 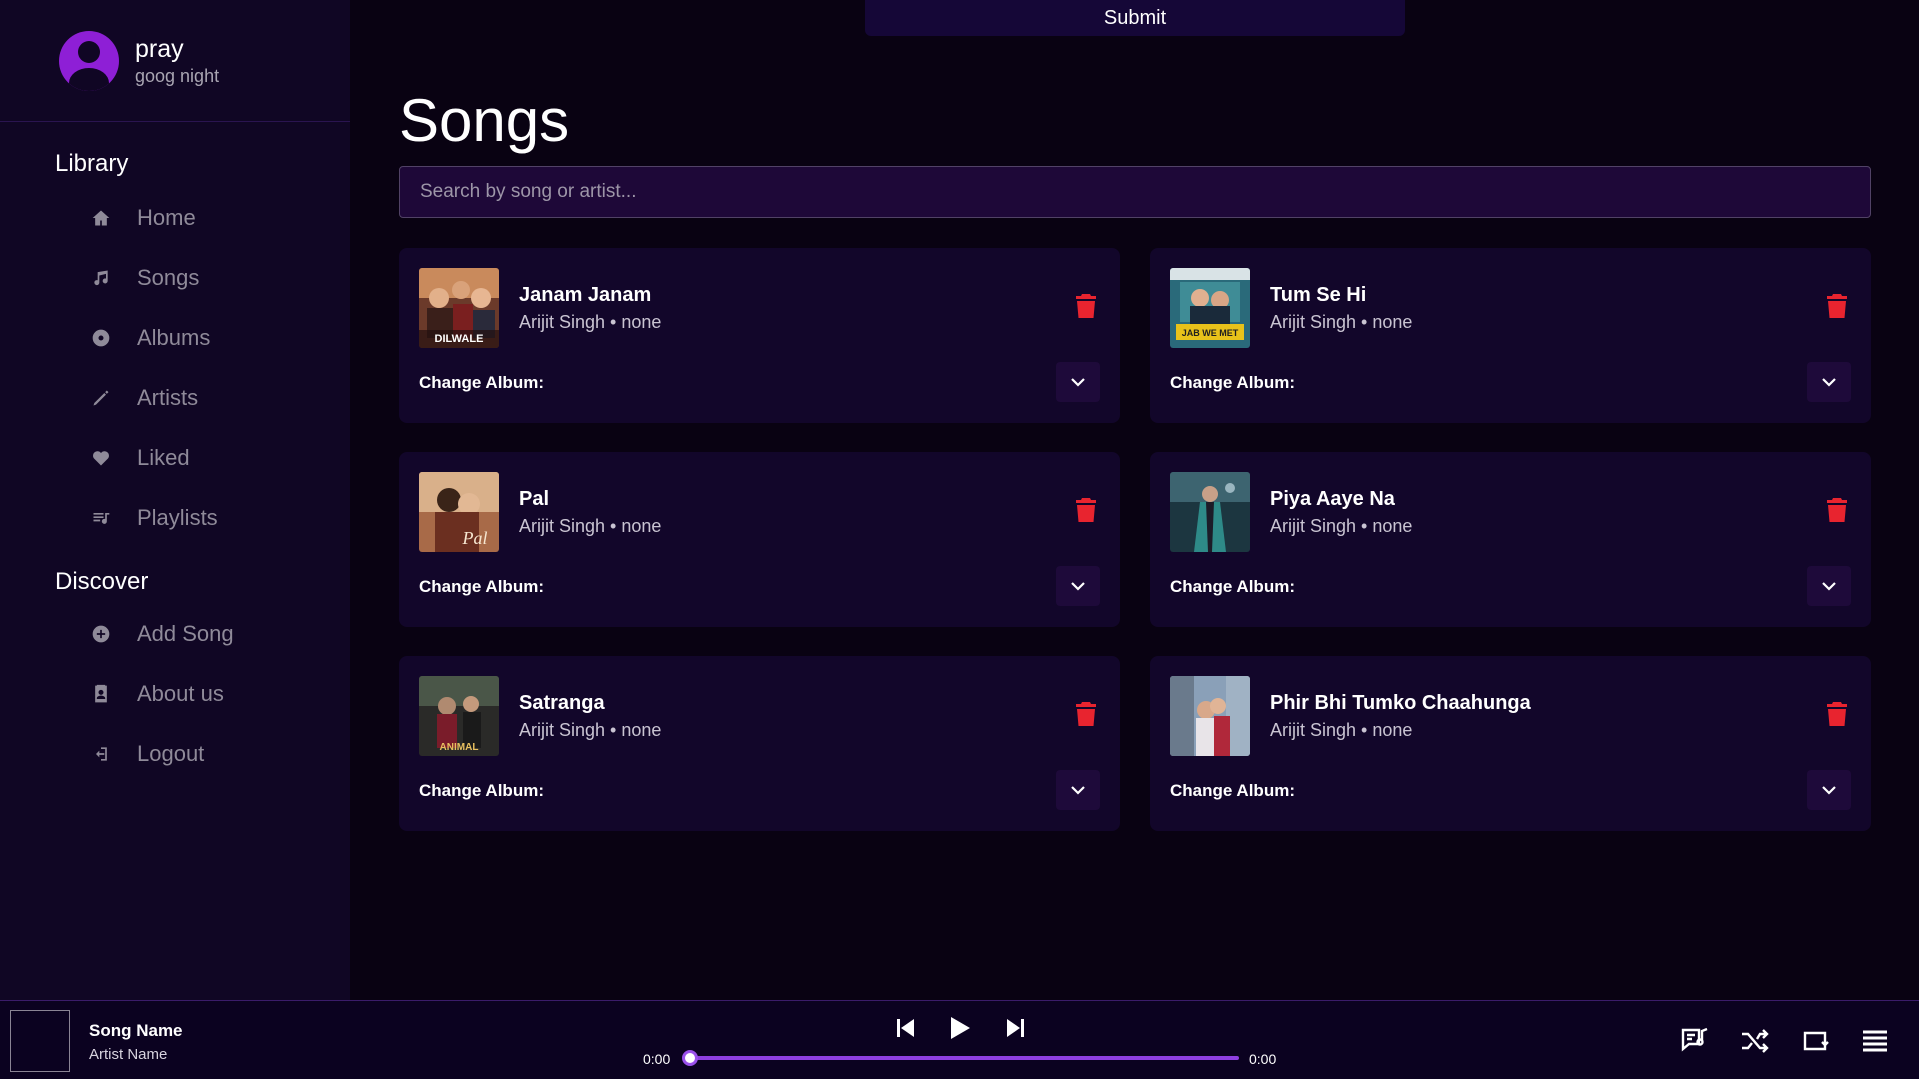 What do you see at coordinates (177, 75) in the screenshot?
I see `profile-status: goog night` at bounding box center [177, 75].